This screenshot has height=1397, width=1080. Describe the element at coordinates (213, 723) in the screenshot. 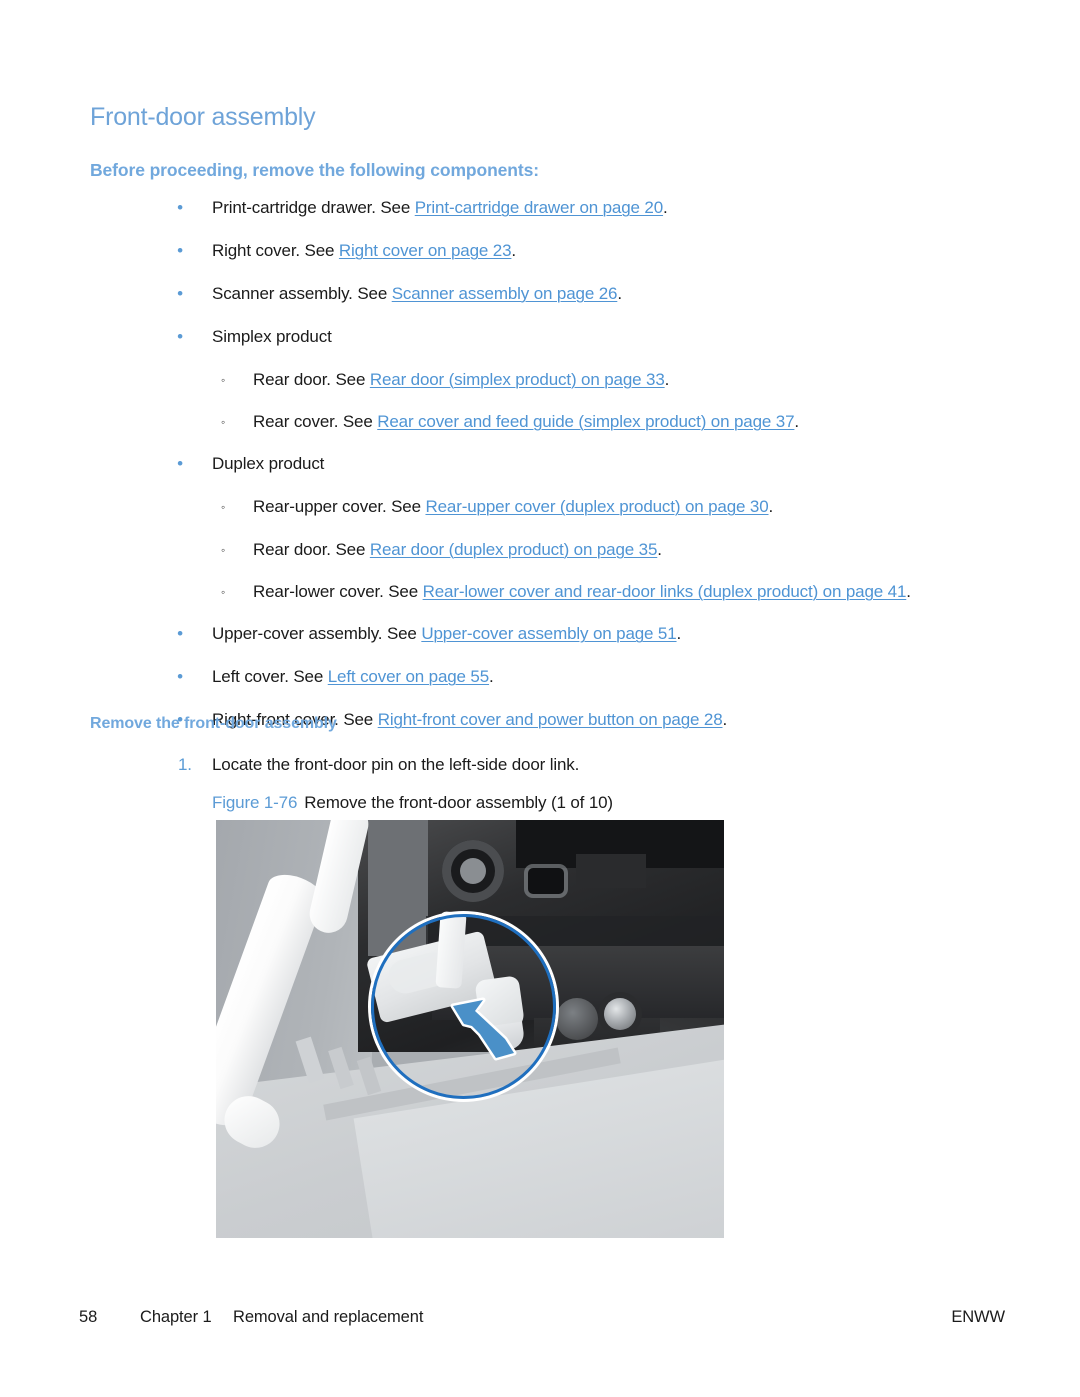

I see `procedure-heading: Remove the front-door assembly` at that location.